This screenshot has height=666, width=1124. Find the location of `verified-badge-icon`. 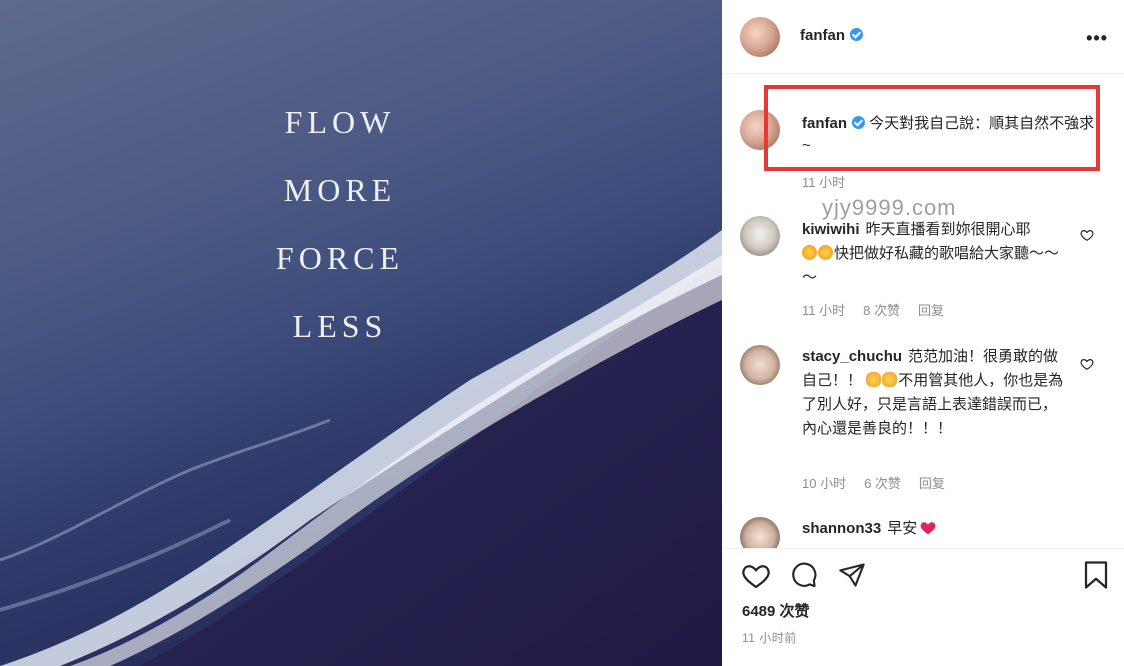

verified-badge-icon is located at coordinates (856, 34).